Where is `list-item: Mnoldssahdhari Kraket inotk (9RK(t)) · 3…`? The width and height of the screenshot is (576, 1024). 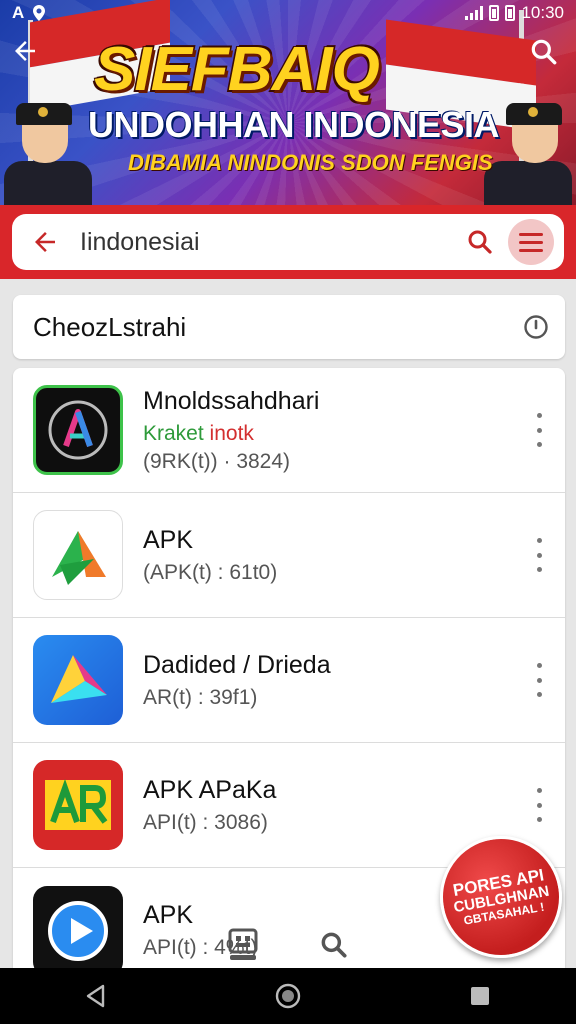
list-item: Mnoldssahdhari Kraket inotk (9RK(t)) · 3… is located at coordinates (289, 430).